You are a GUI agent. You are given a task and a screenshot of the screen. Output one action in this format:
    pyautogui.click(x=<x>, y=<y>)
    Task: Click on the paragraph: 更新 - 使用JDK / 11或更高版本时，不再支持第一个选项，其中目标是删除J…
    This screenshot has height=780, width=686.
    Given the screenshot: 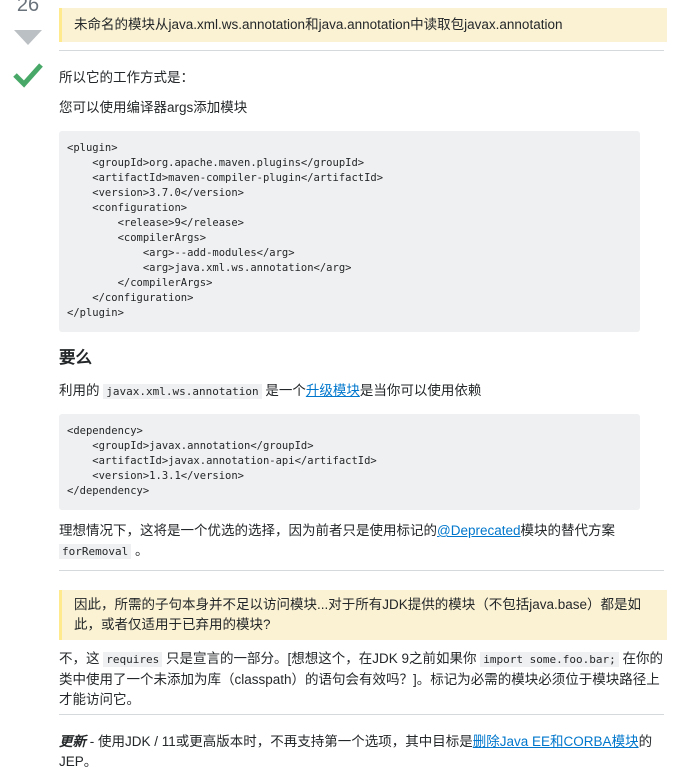 What is the action you would take?
    pyautogui.click(x=361, y=752)
    